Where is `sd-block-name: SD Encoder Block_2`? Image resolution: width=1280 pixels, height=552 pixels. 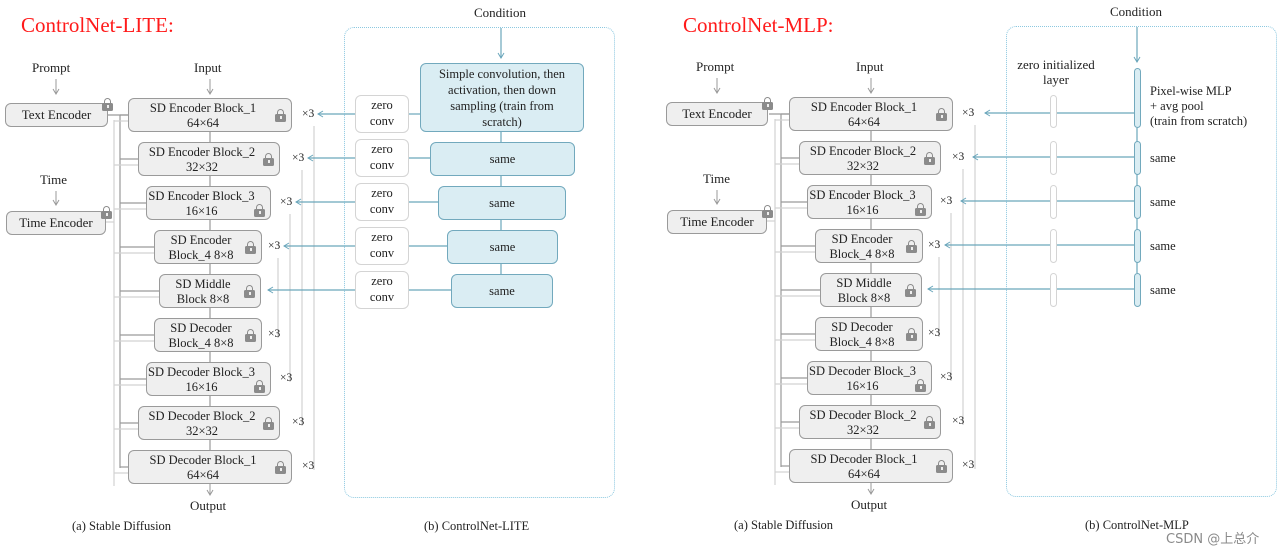
sd-block-name: SD Encoder Block_2 is located at coordinates (202, 152).